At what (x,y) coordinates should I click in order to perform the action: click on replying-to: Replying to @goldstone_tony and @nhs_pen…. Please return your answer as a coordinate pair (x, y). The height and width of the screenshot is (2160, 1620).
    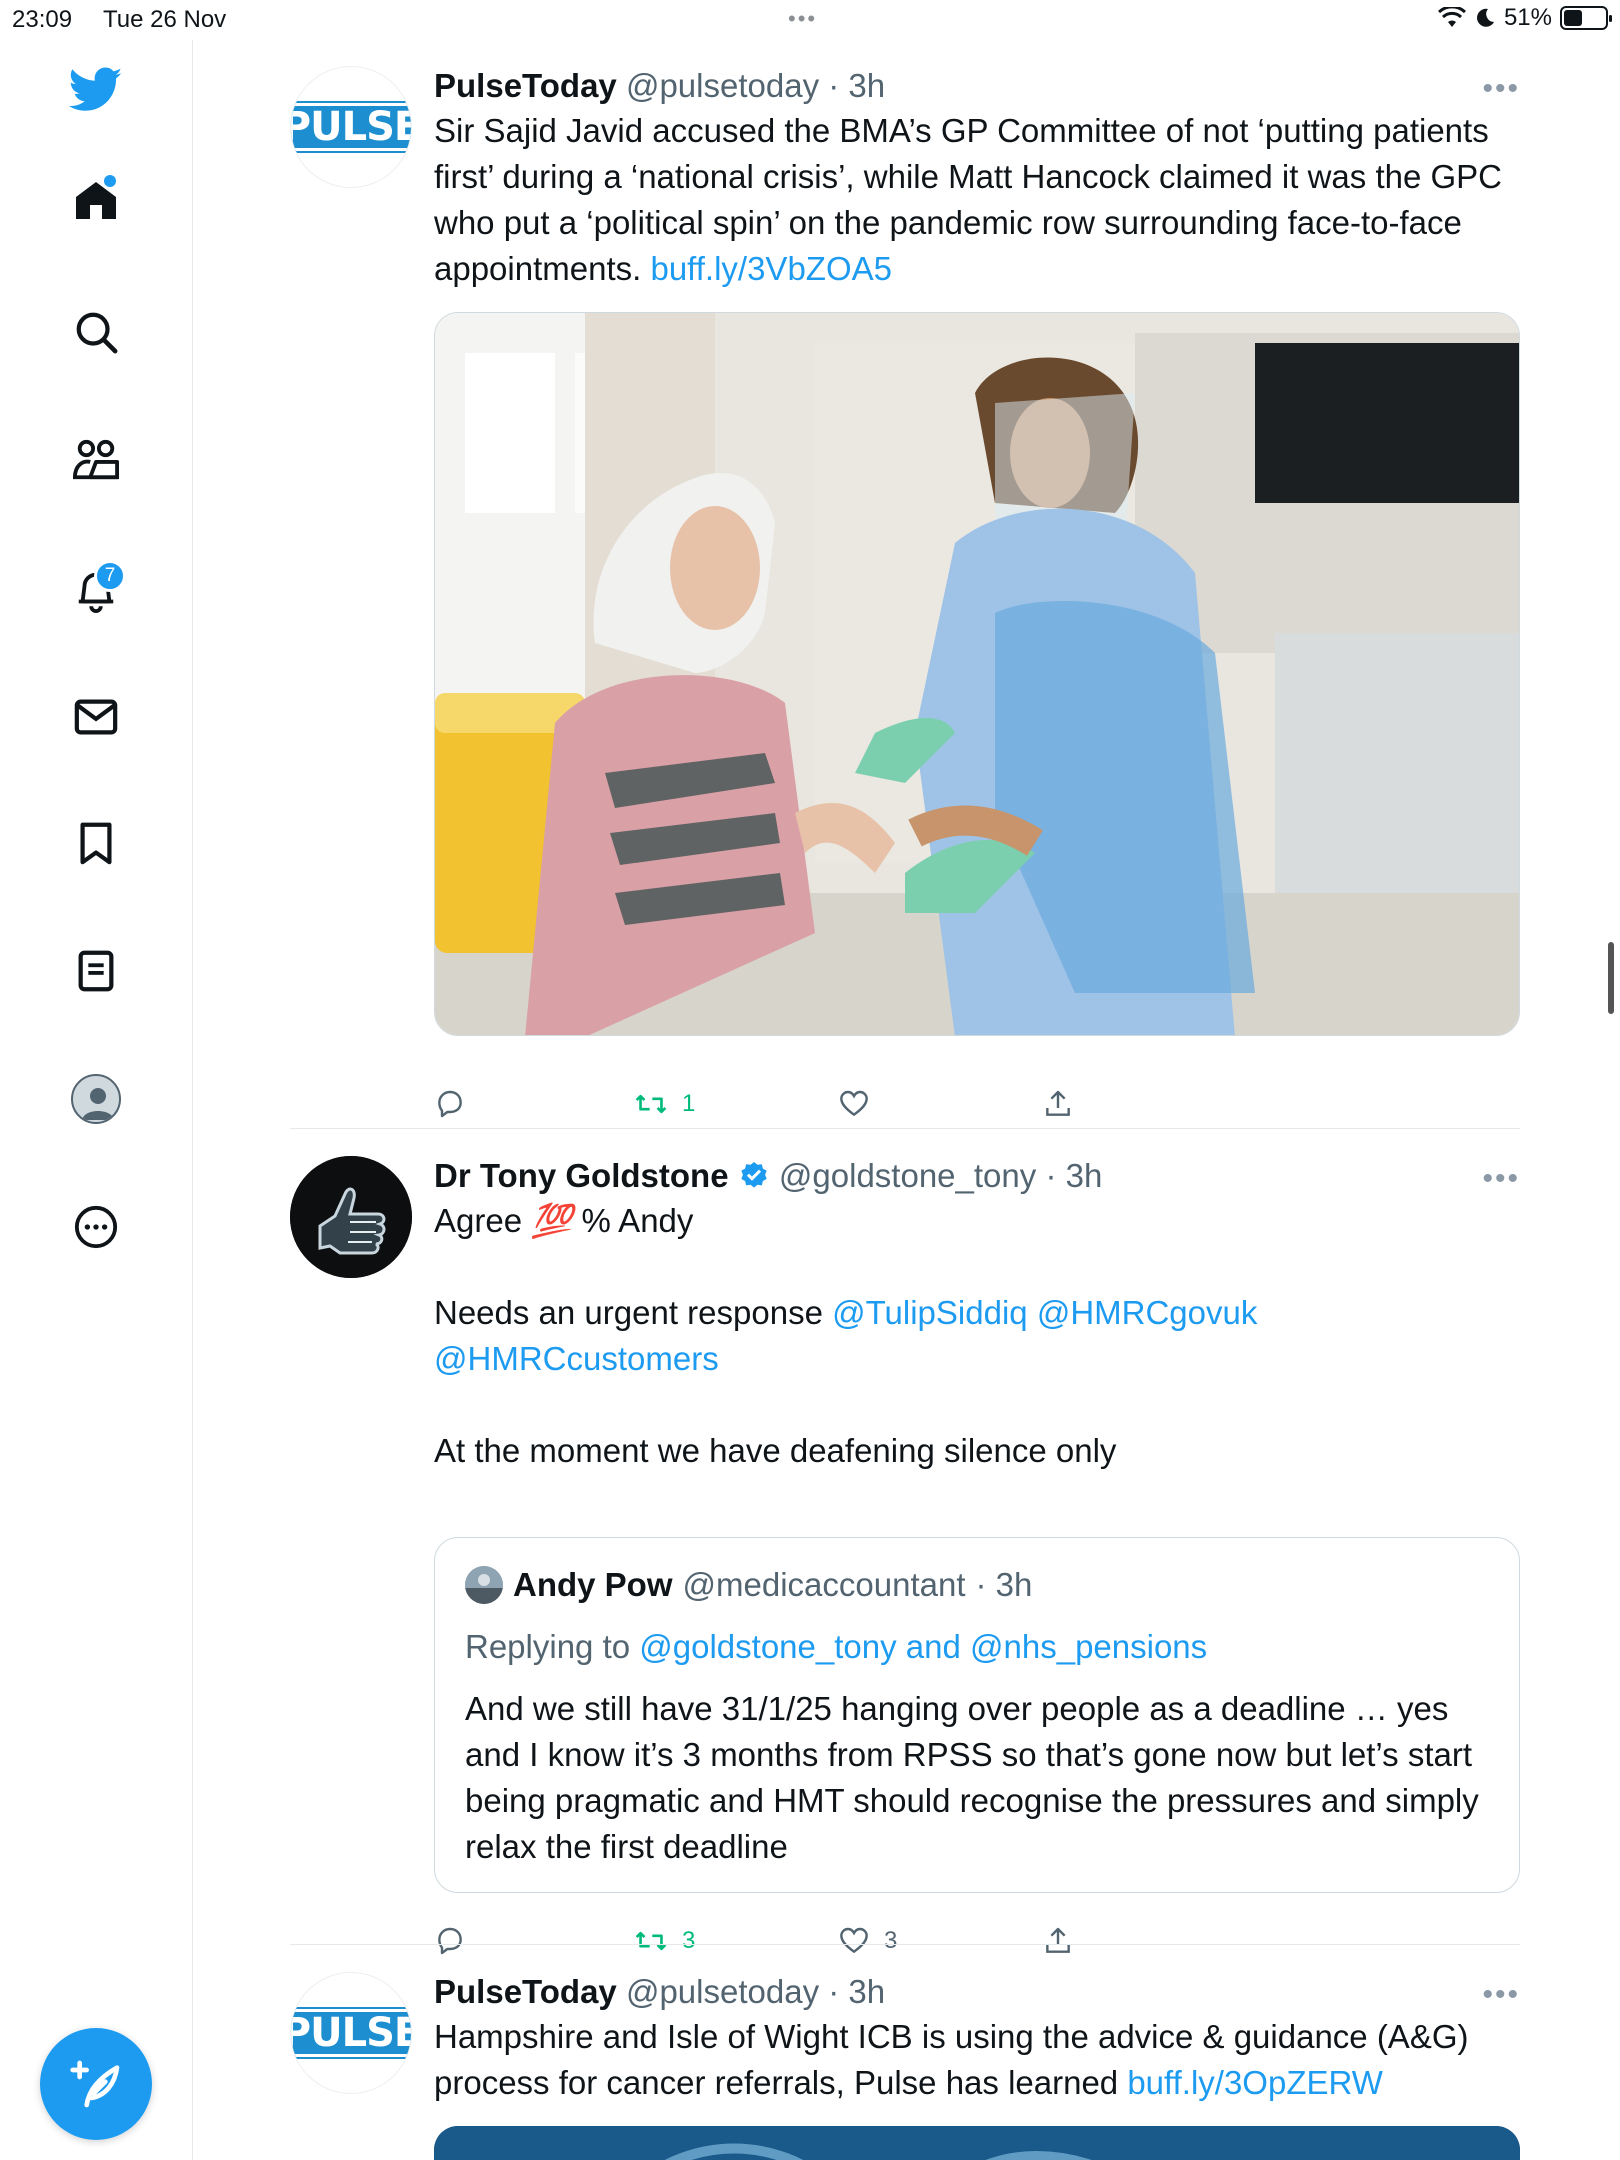
    Looking at the image, I should click on (836, 1647).